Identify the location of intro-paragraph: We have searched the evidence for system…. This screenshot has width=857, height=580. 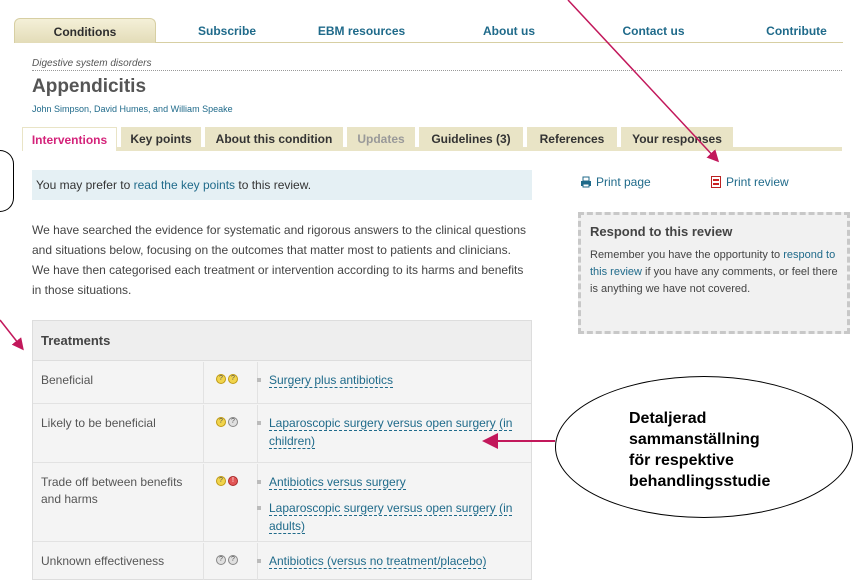
(279, 260).